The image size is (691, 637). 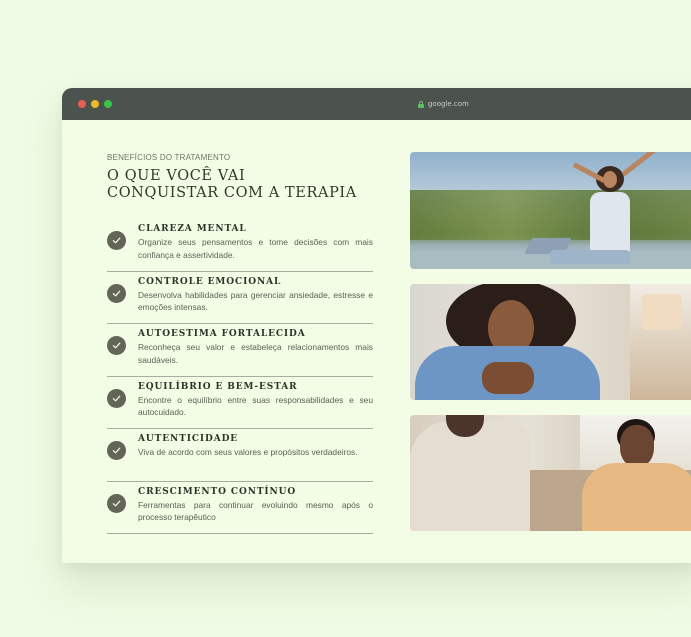 What do you see at coordinates (222, 334) in the screenshot?
I see `benefit-title: AUTOESTIMA FORTALECIDA` at bounding box center [222, 334].